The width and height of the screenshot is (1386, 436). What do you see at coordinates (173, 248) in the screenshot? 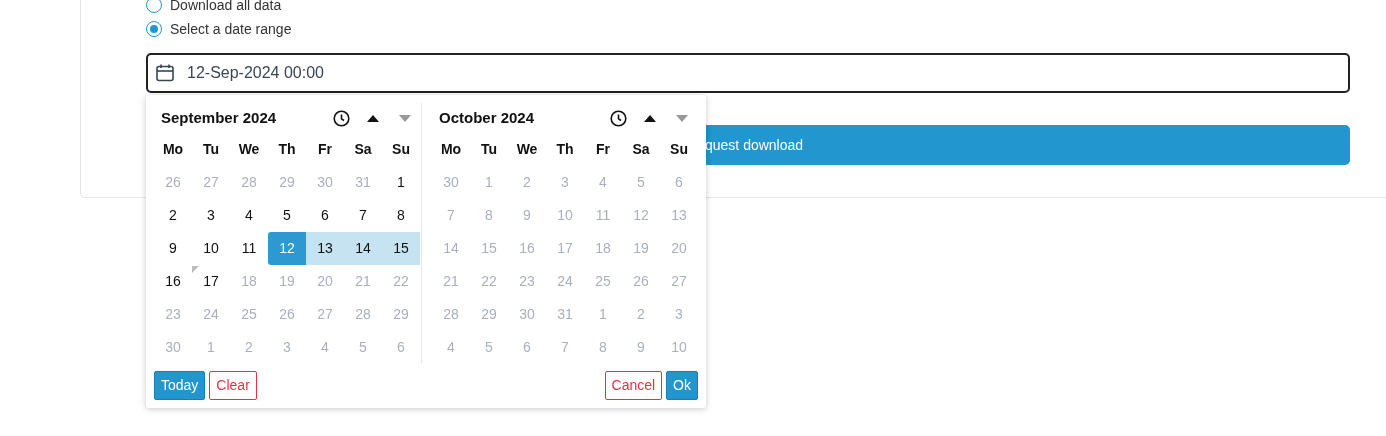
I see `day-cell: 9` at bounding box center [173, 248].